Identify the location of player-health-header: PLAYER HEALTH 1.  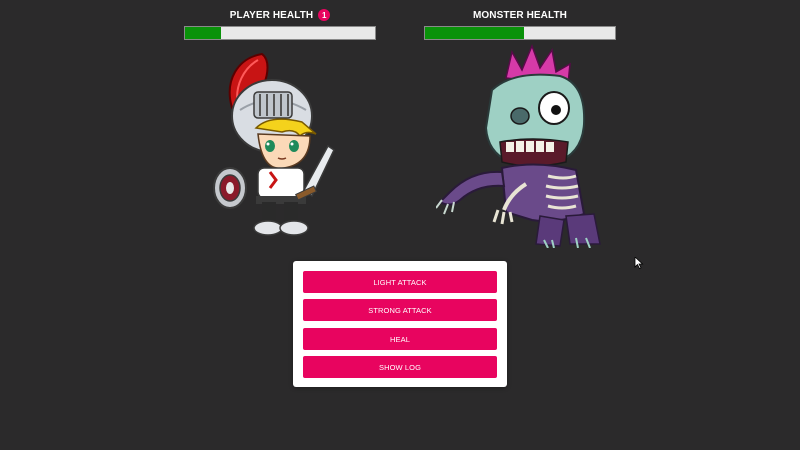
(280, 15).